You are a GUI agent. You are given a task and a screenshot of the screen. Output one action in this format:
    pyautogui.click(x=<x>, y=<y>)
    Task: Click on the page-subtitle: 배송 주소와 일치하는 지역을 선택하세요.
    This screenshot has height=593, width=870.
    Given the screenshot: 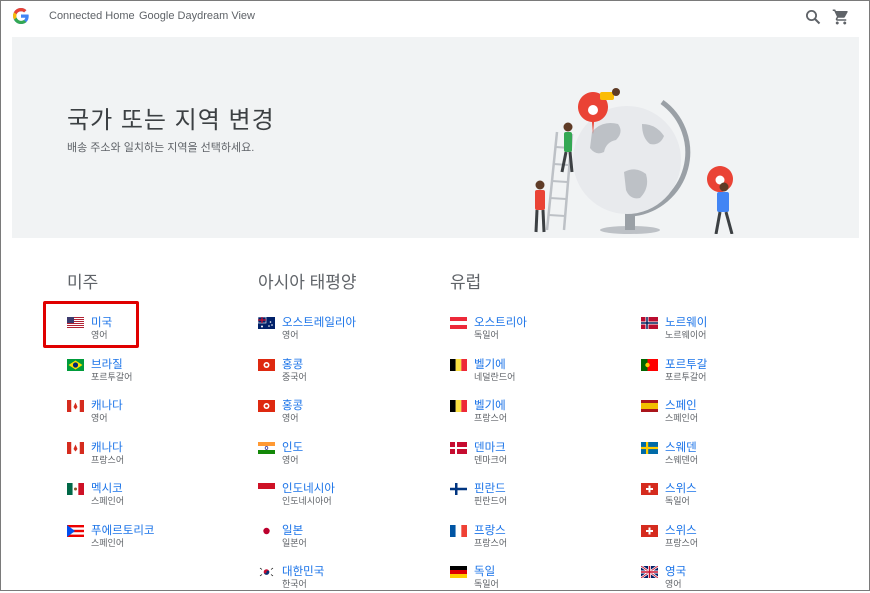 What is the action you would take?
    pyautogui.click(x=161, y=148)
    